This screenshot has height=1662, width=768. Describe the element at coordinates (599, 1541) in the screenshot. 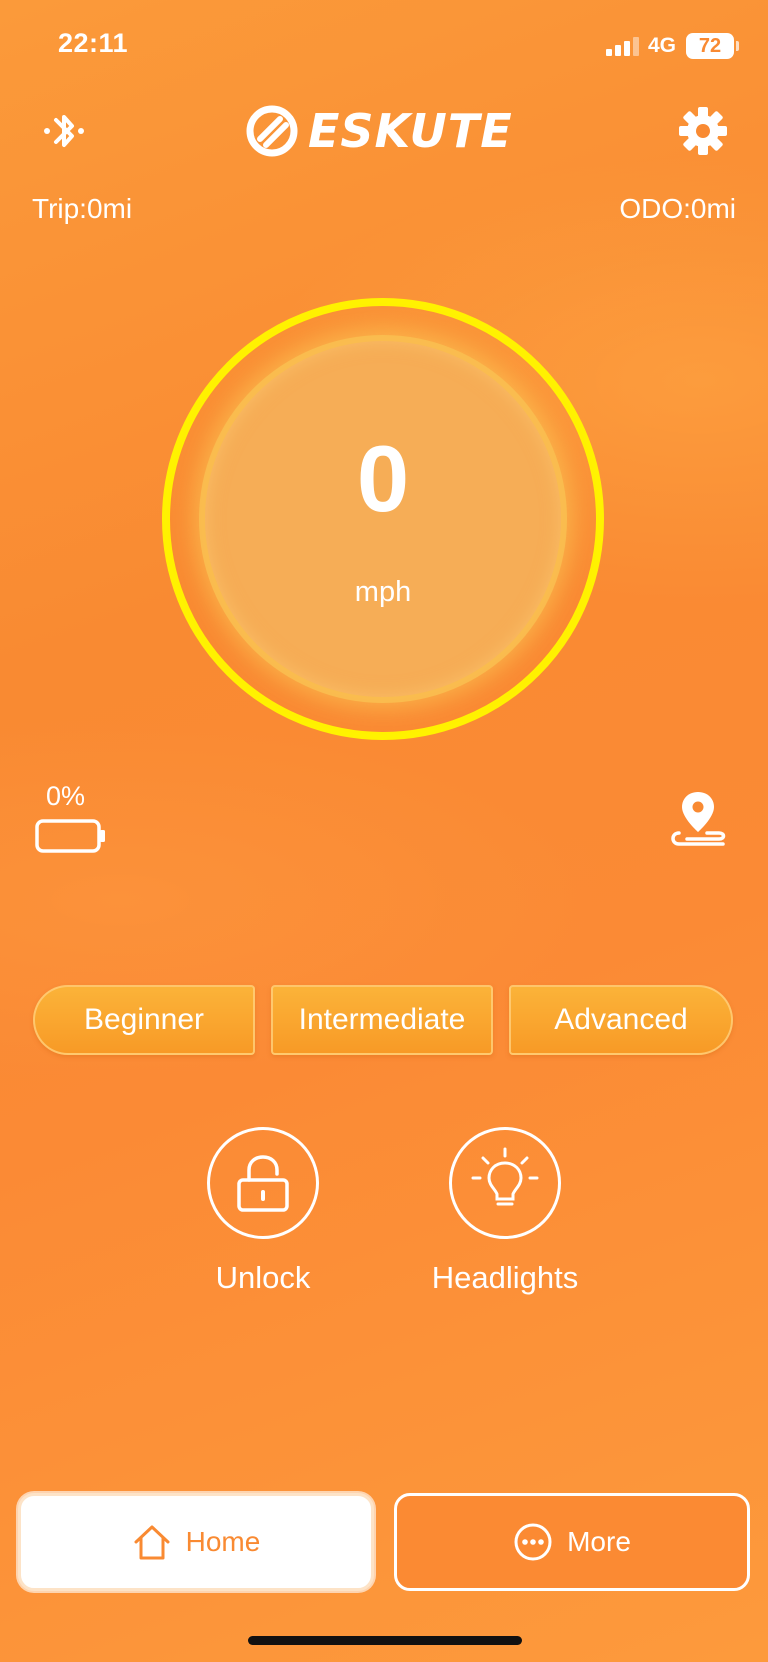

I see `tab-more-label: More` at that location.